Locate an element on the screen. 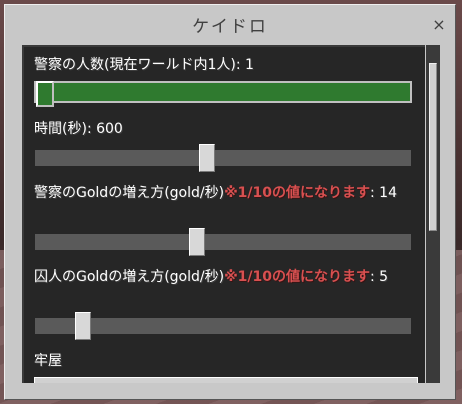  jail-label: 牢屋 is located at coordinates (48, 361).